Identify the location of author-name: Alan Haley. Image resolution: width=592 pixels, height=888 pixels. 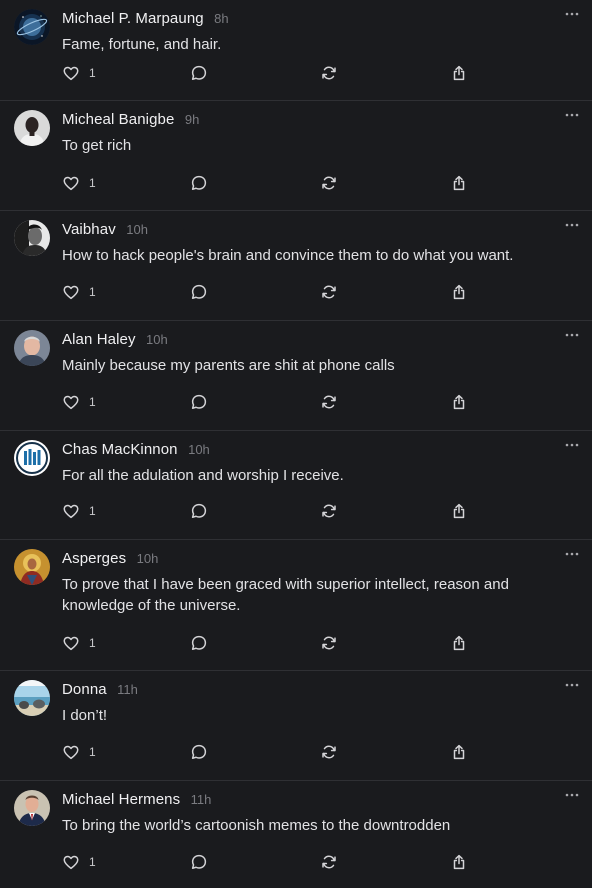
(99, 339).